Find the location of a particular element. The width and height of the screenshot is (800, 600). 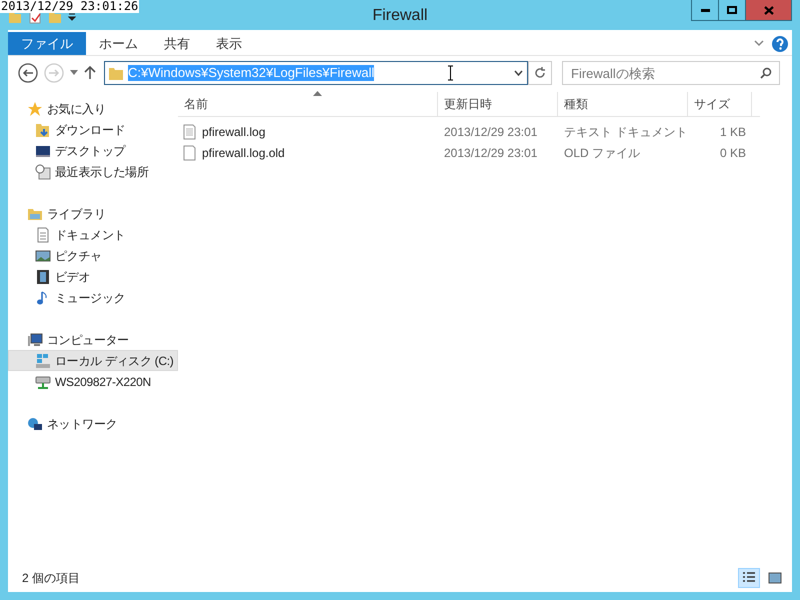

nav-item: コンピューター is located at coordinates (93, 339).